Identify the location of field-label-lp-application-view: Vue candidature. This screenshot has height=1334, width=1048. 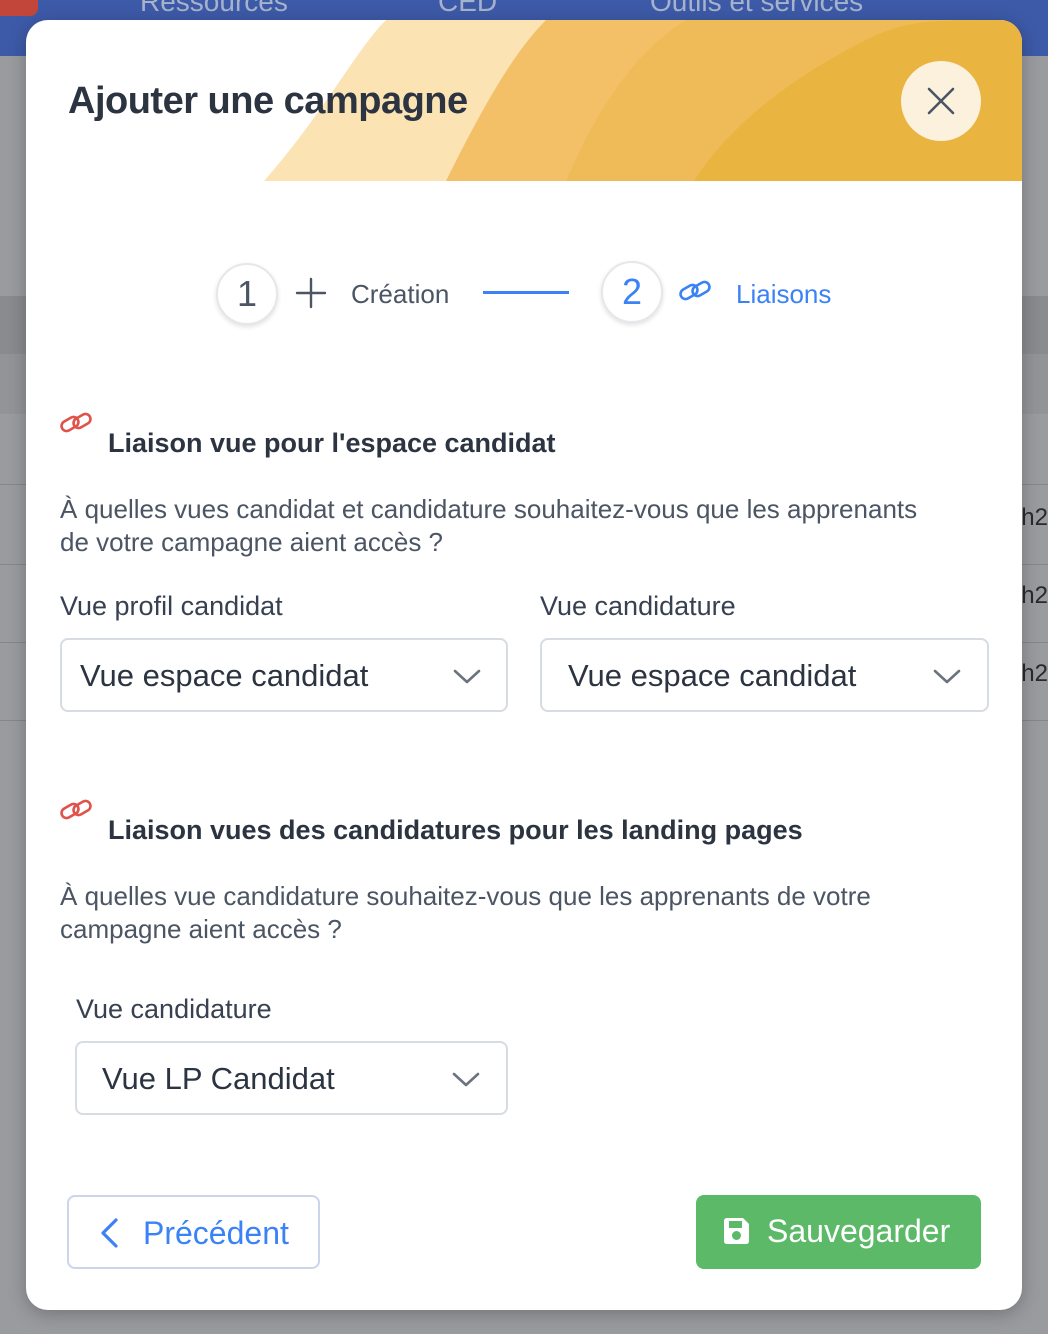
(174, 1009).